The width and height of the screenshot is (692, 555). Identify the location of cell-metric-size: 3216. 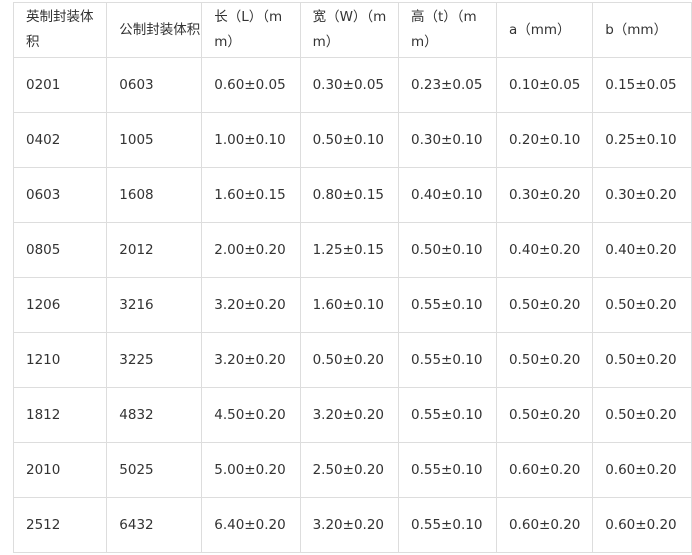
(154, 305).